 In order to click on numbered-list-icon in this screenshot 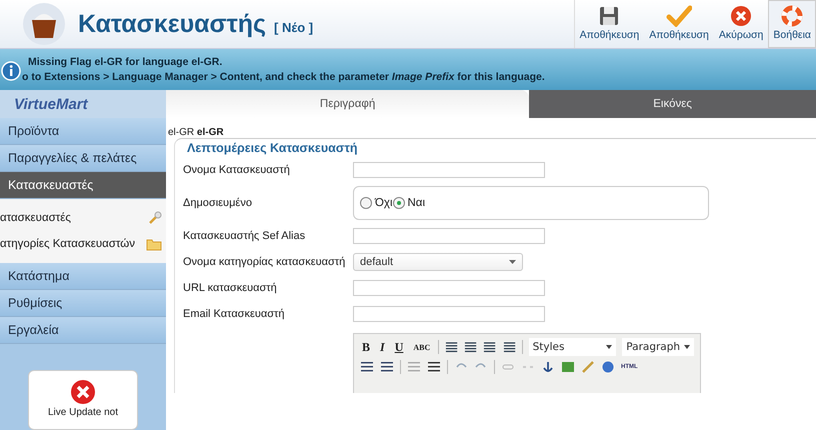, I will do `click(387, 367)`.